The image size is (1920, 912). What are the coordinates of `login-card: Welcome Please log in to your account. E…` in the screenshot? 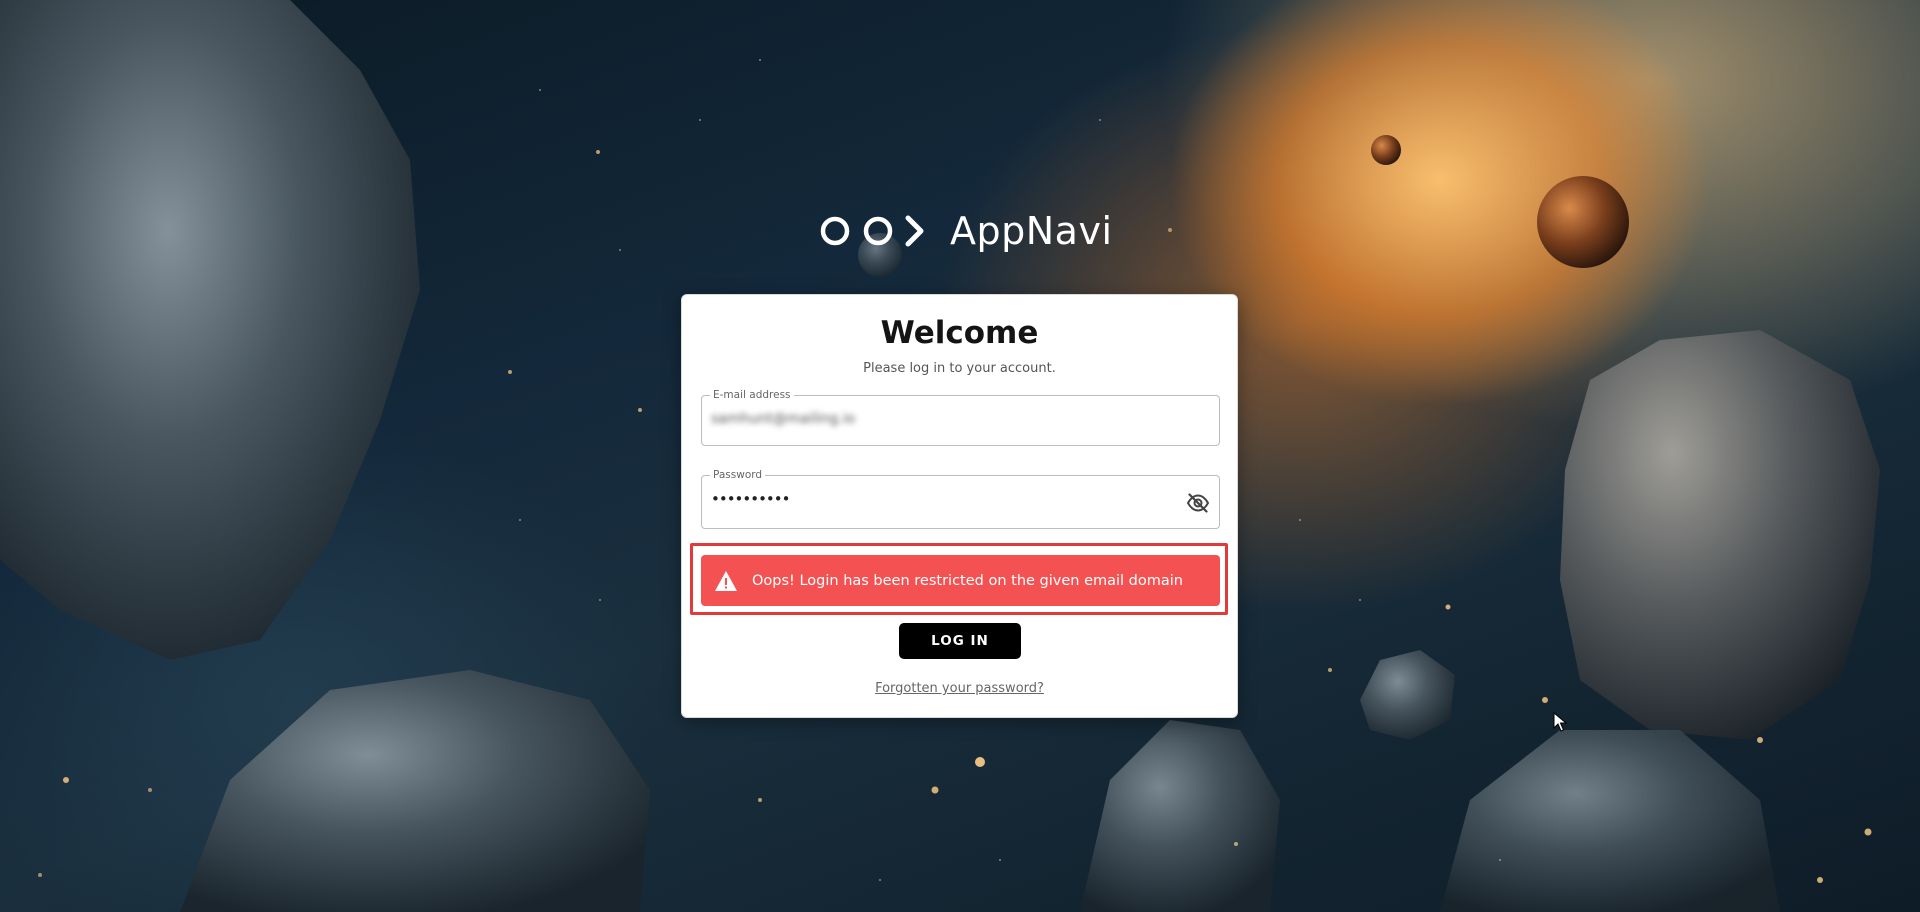 It's located at (959, 506).